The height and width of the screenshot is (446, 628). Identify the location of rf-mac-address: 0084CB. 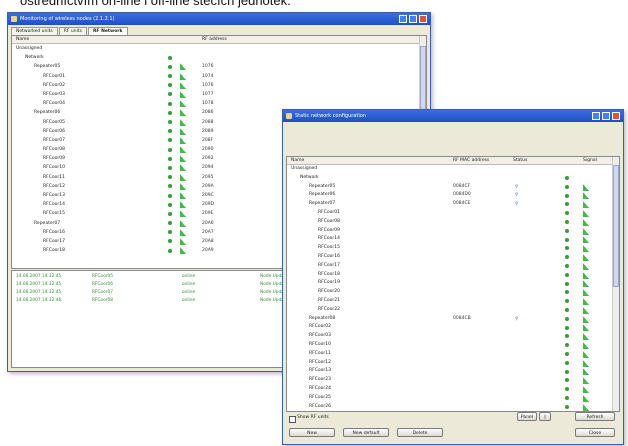
(462, 318).